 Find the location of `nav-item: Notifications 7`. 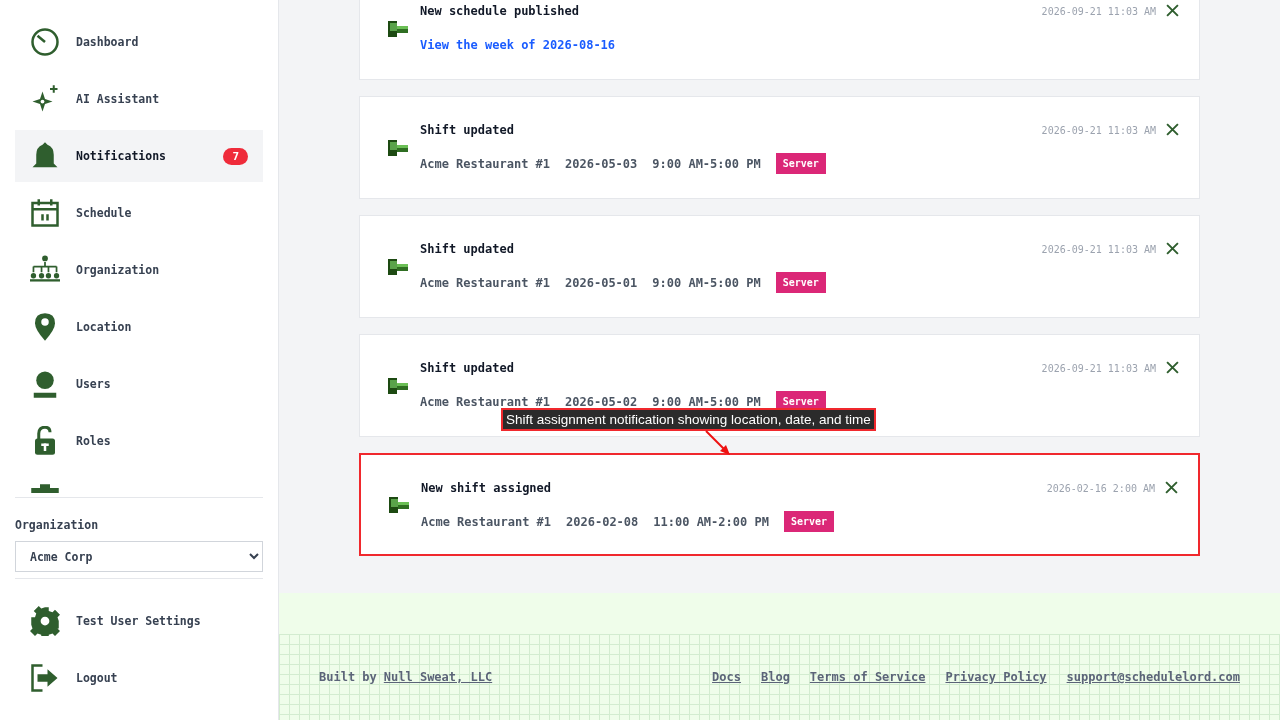

nav-item: Notifications 7 is located at coordinates (139, 156).